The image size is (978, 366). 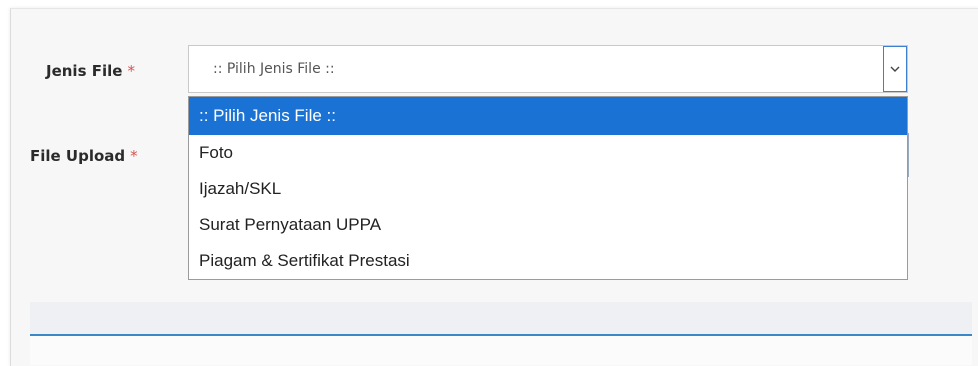 I want to click on jenis-file-label: Jenis File *, so click(x=90, y=71).